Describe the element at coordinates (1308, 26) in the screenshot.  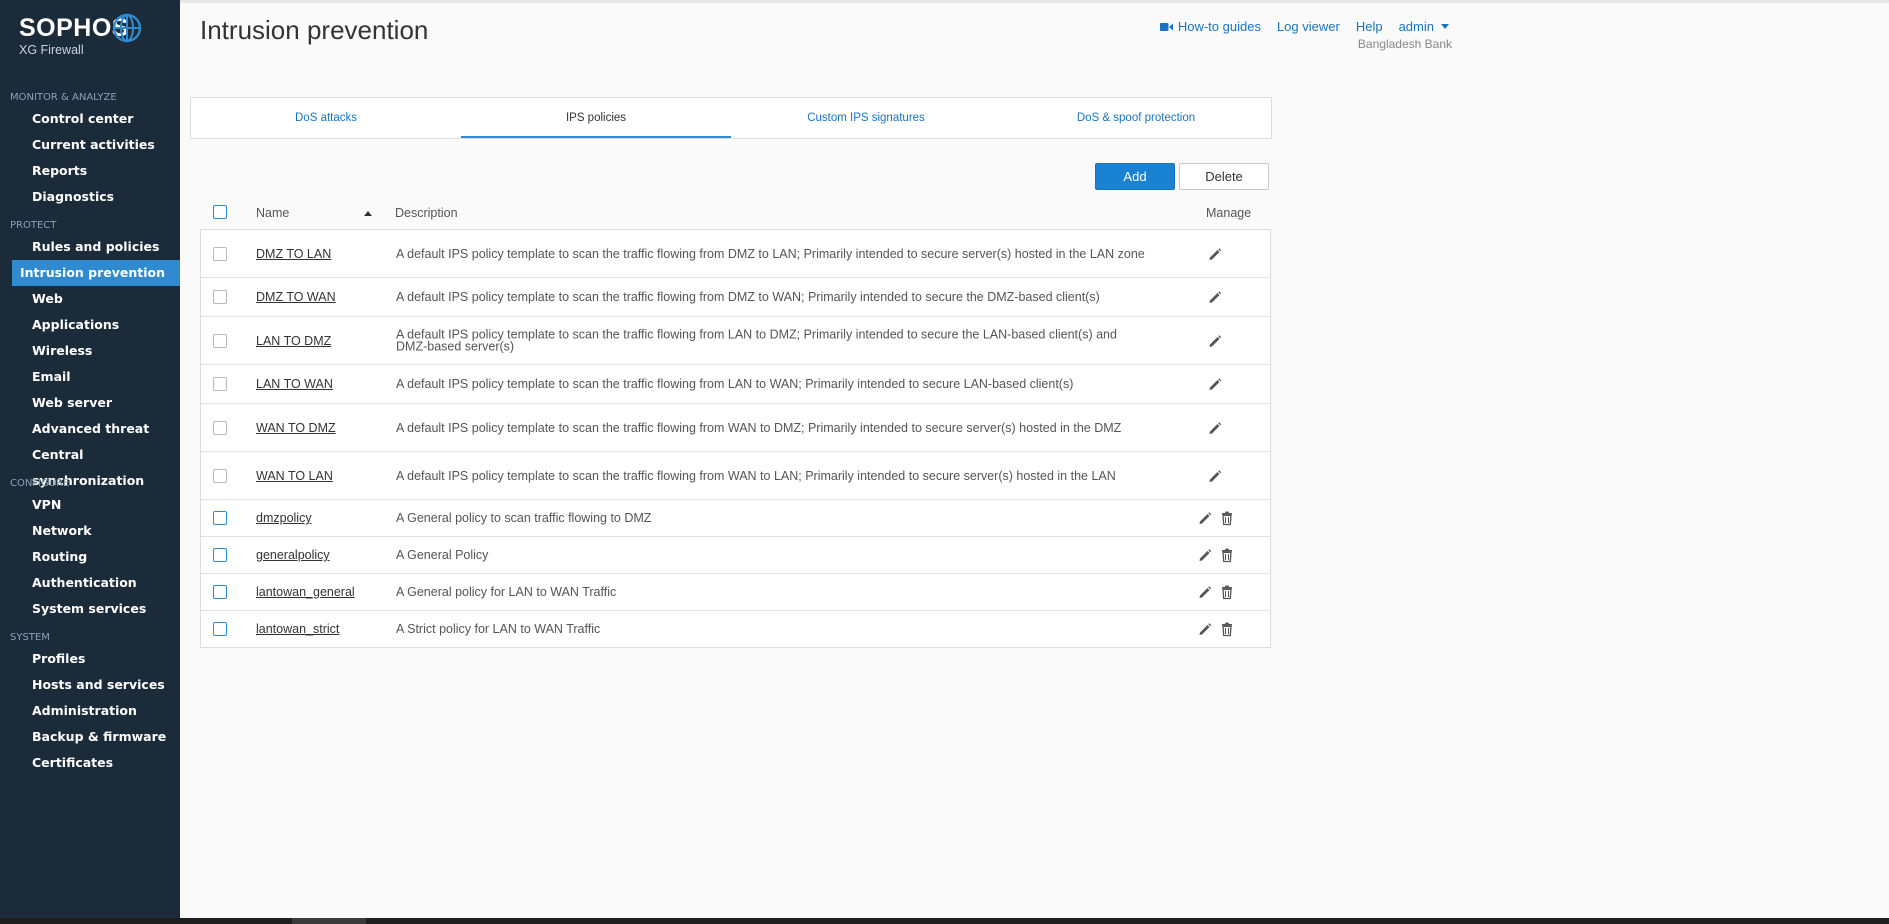
I see `log-viewer-link: Log viewer` at that location.